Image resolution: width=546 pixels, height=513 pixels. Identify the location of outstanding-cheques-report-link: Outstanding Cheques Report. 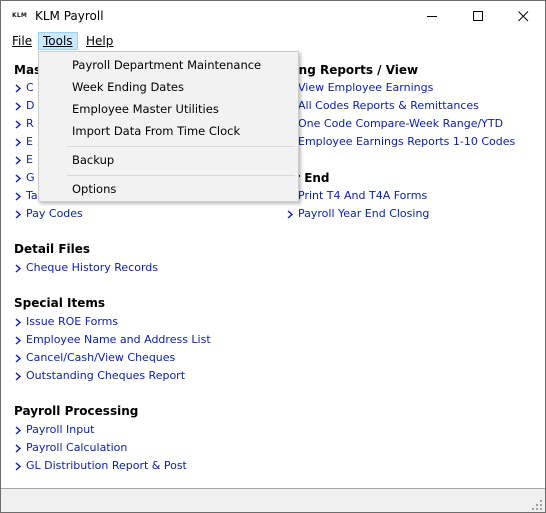
(99, 375).